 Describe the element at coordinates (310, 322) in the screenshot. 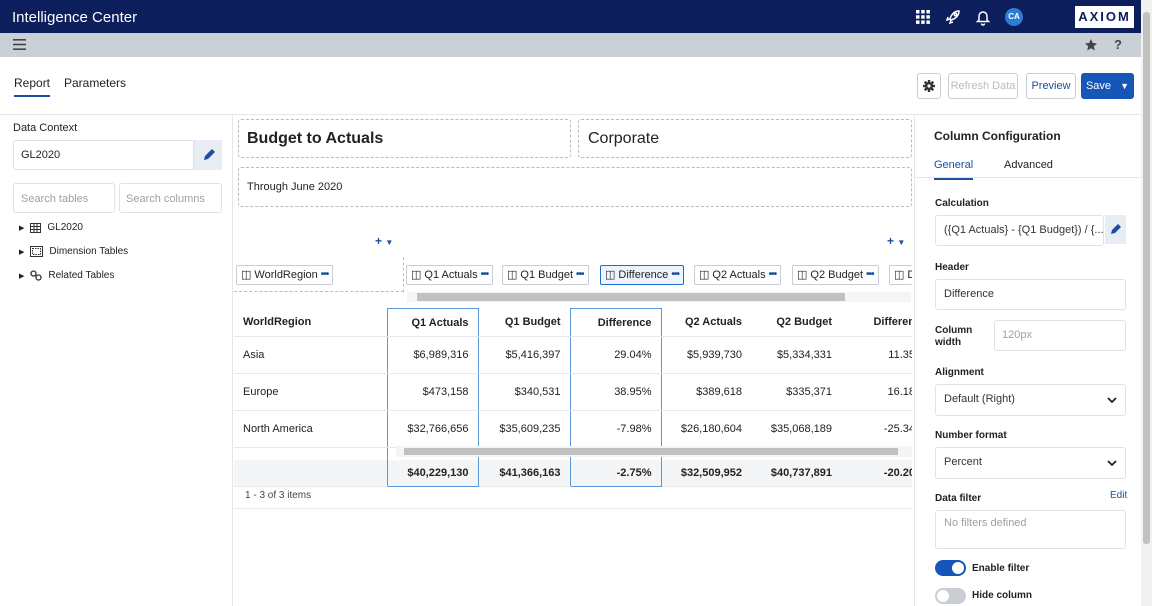

I see `column-header: WorldRegion` at that location.